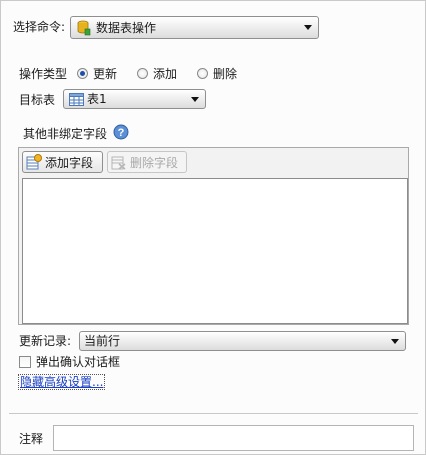 The height and width of the screenshot is (455, 426). Describe the element at coordinates (154, 162) in the screenshot. I see `delete-field-label: 删除字段` at that location.